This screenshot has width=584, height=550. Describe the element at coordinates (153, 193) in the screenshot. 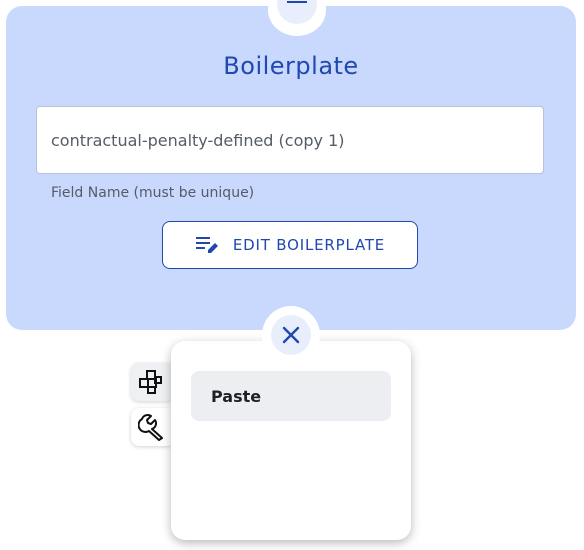

I see `field-name-helper: Field Name (must be unique)` at that location.